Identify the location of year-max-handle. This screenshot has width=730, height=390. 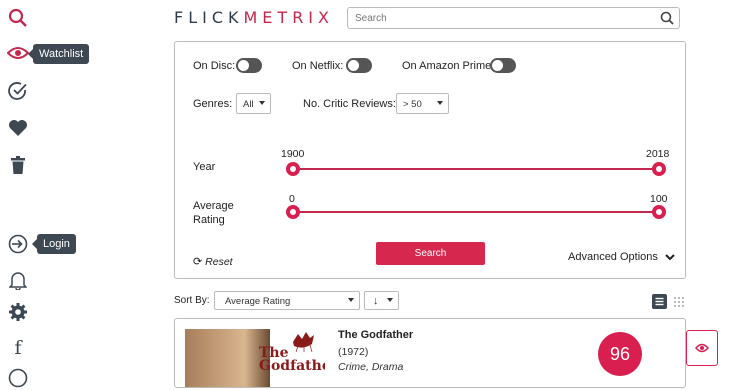
(659, 169).